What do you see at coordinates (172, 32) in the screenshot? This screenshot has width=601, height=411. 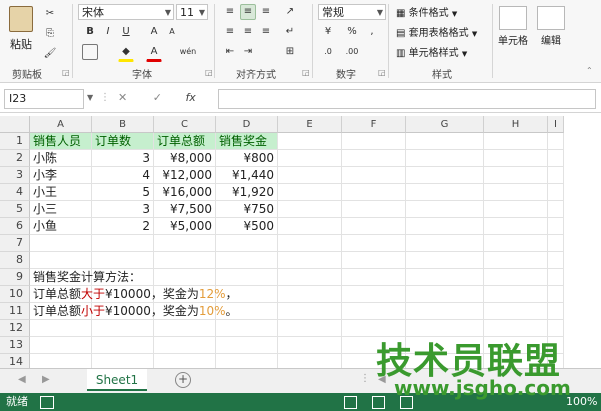 I see `shrink-font-icon: A` at bounding box center [172, 32].